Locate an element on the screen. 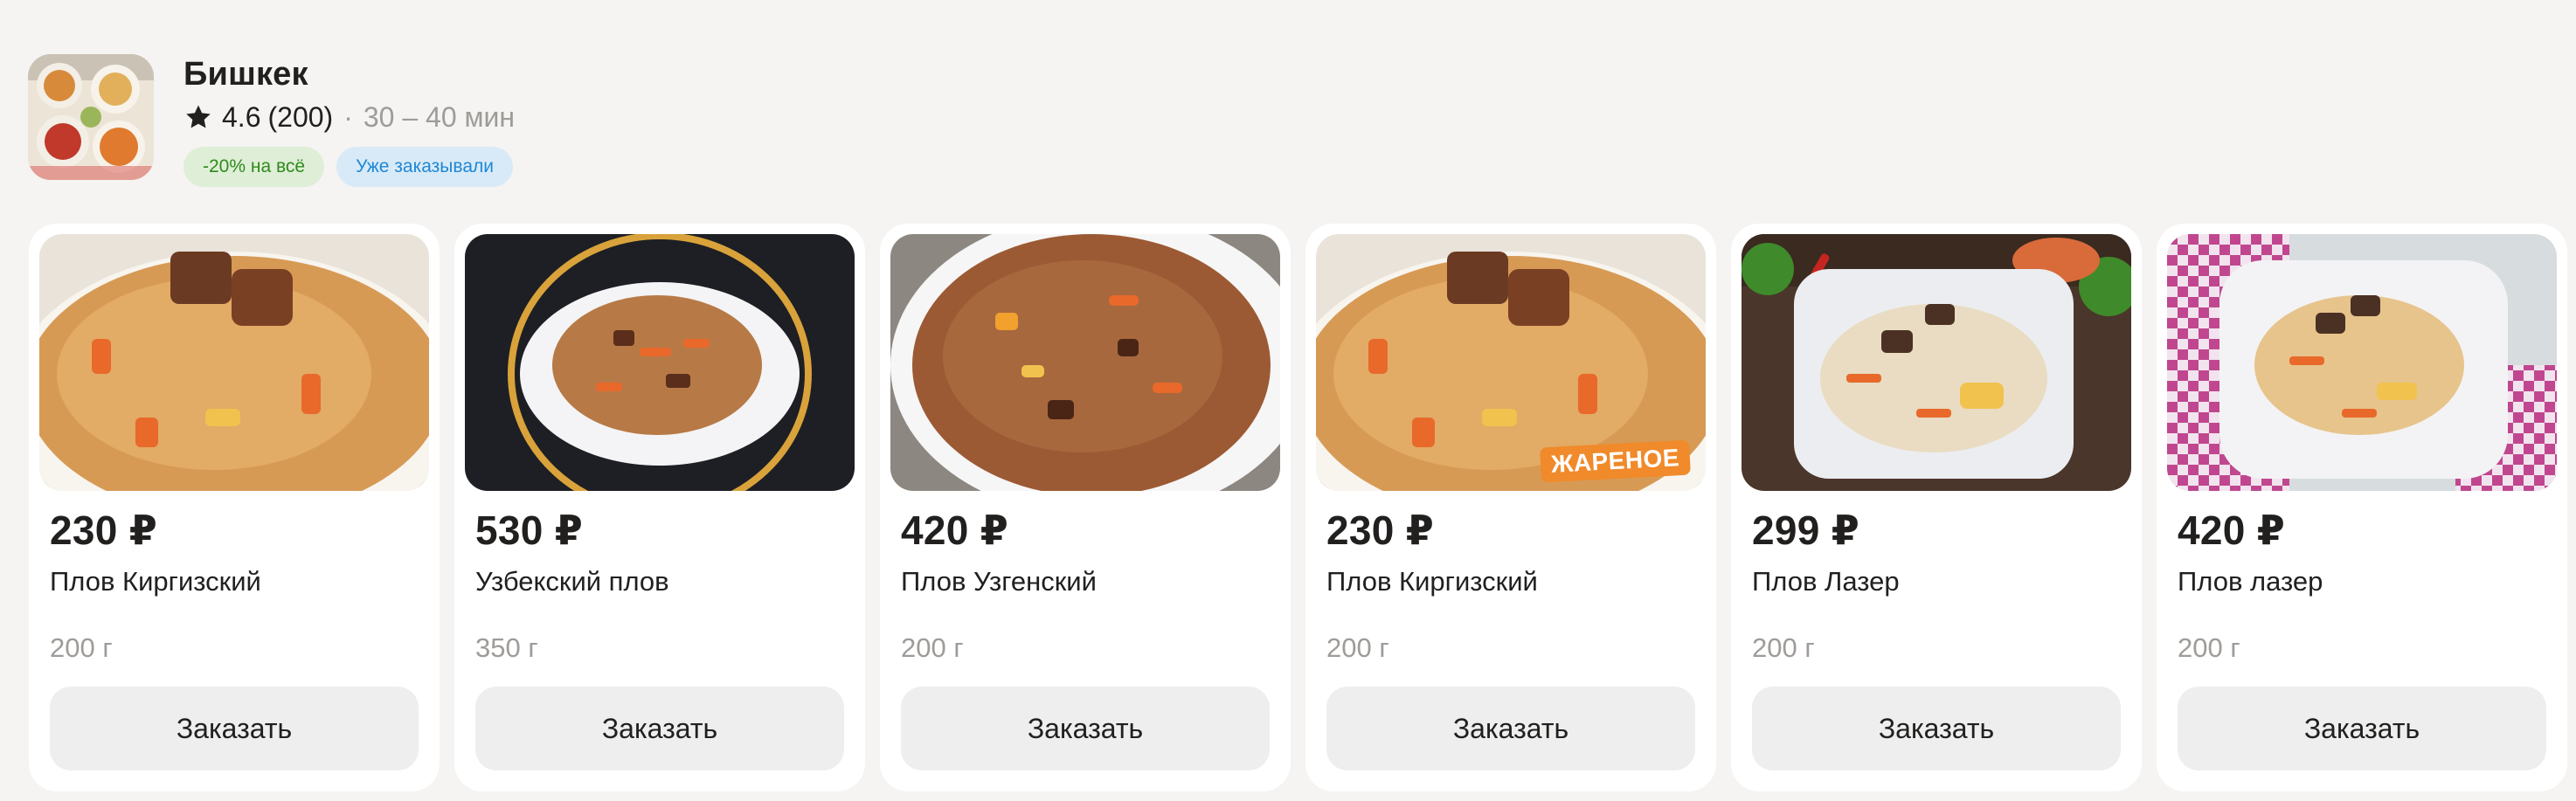  product-card: 530 ₽ Узбекский плов 350 г Заказать is located at coordinates (659, 507).